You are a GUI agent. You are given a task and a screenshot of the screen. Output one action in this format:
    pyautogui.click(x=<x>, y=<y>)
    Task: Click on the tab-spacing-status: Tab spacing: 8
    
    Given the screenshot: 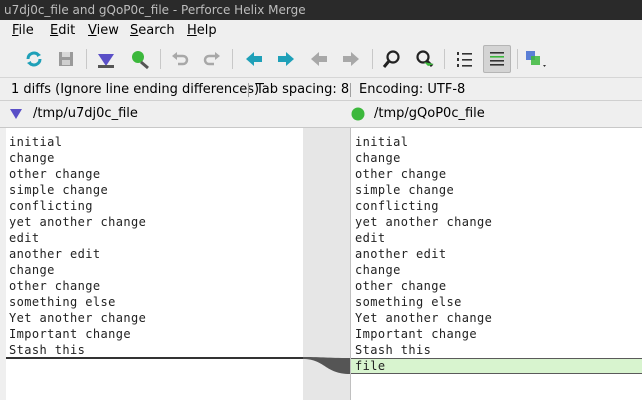 What is the action you would take?
    pyautogui.click(x=302, y=90)
    